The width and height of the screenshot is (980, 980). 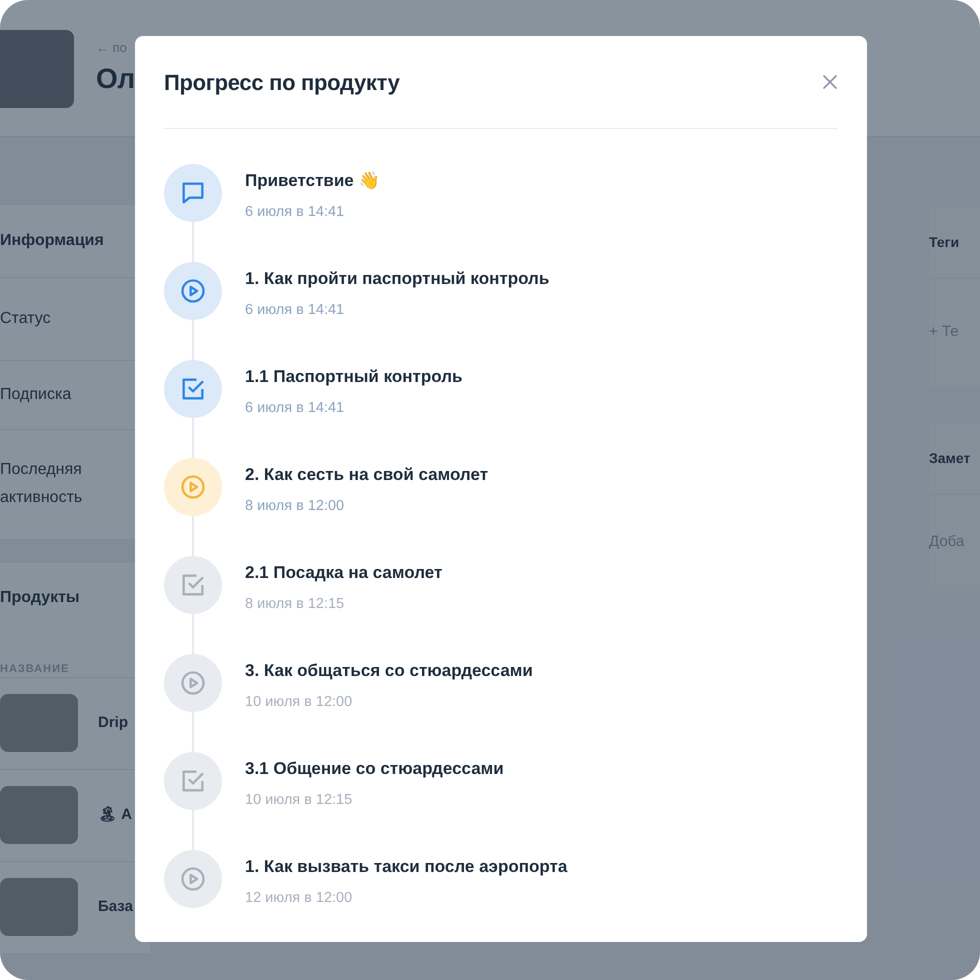 What do you see at coordinates (949, 458) in the screenshot?
I see `section-title: Замет` at bounding box center [949, 458].